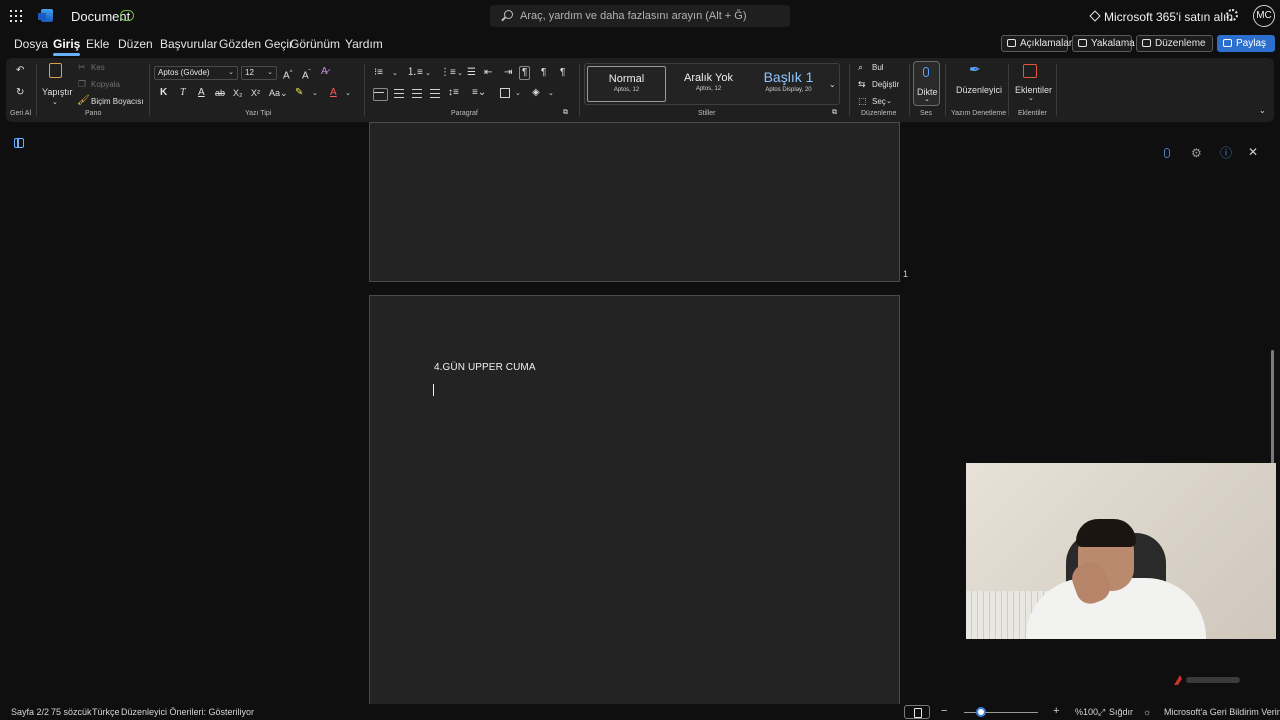 Image resolution: width=1280 pixels, height=720 pixels. What do you see at coordinates (1226, 153) in the screenshot?
I see `help-icon: ⓘ` at bounding box center [1226, 153].